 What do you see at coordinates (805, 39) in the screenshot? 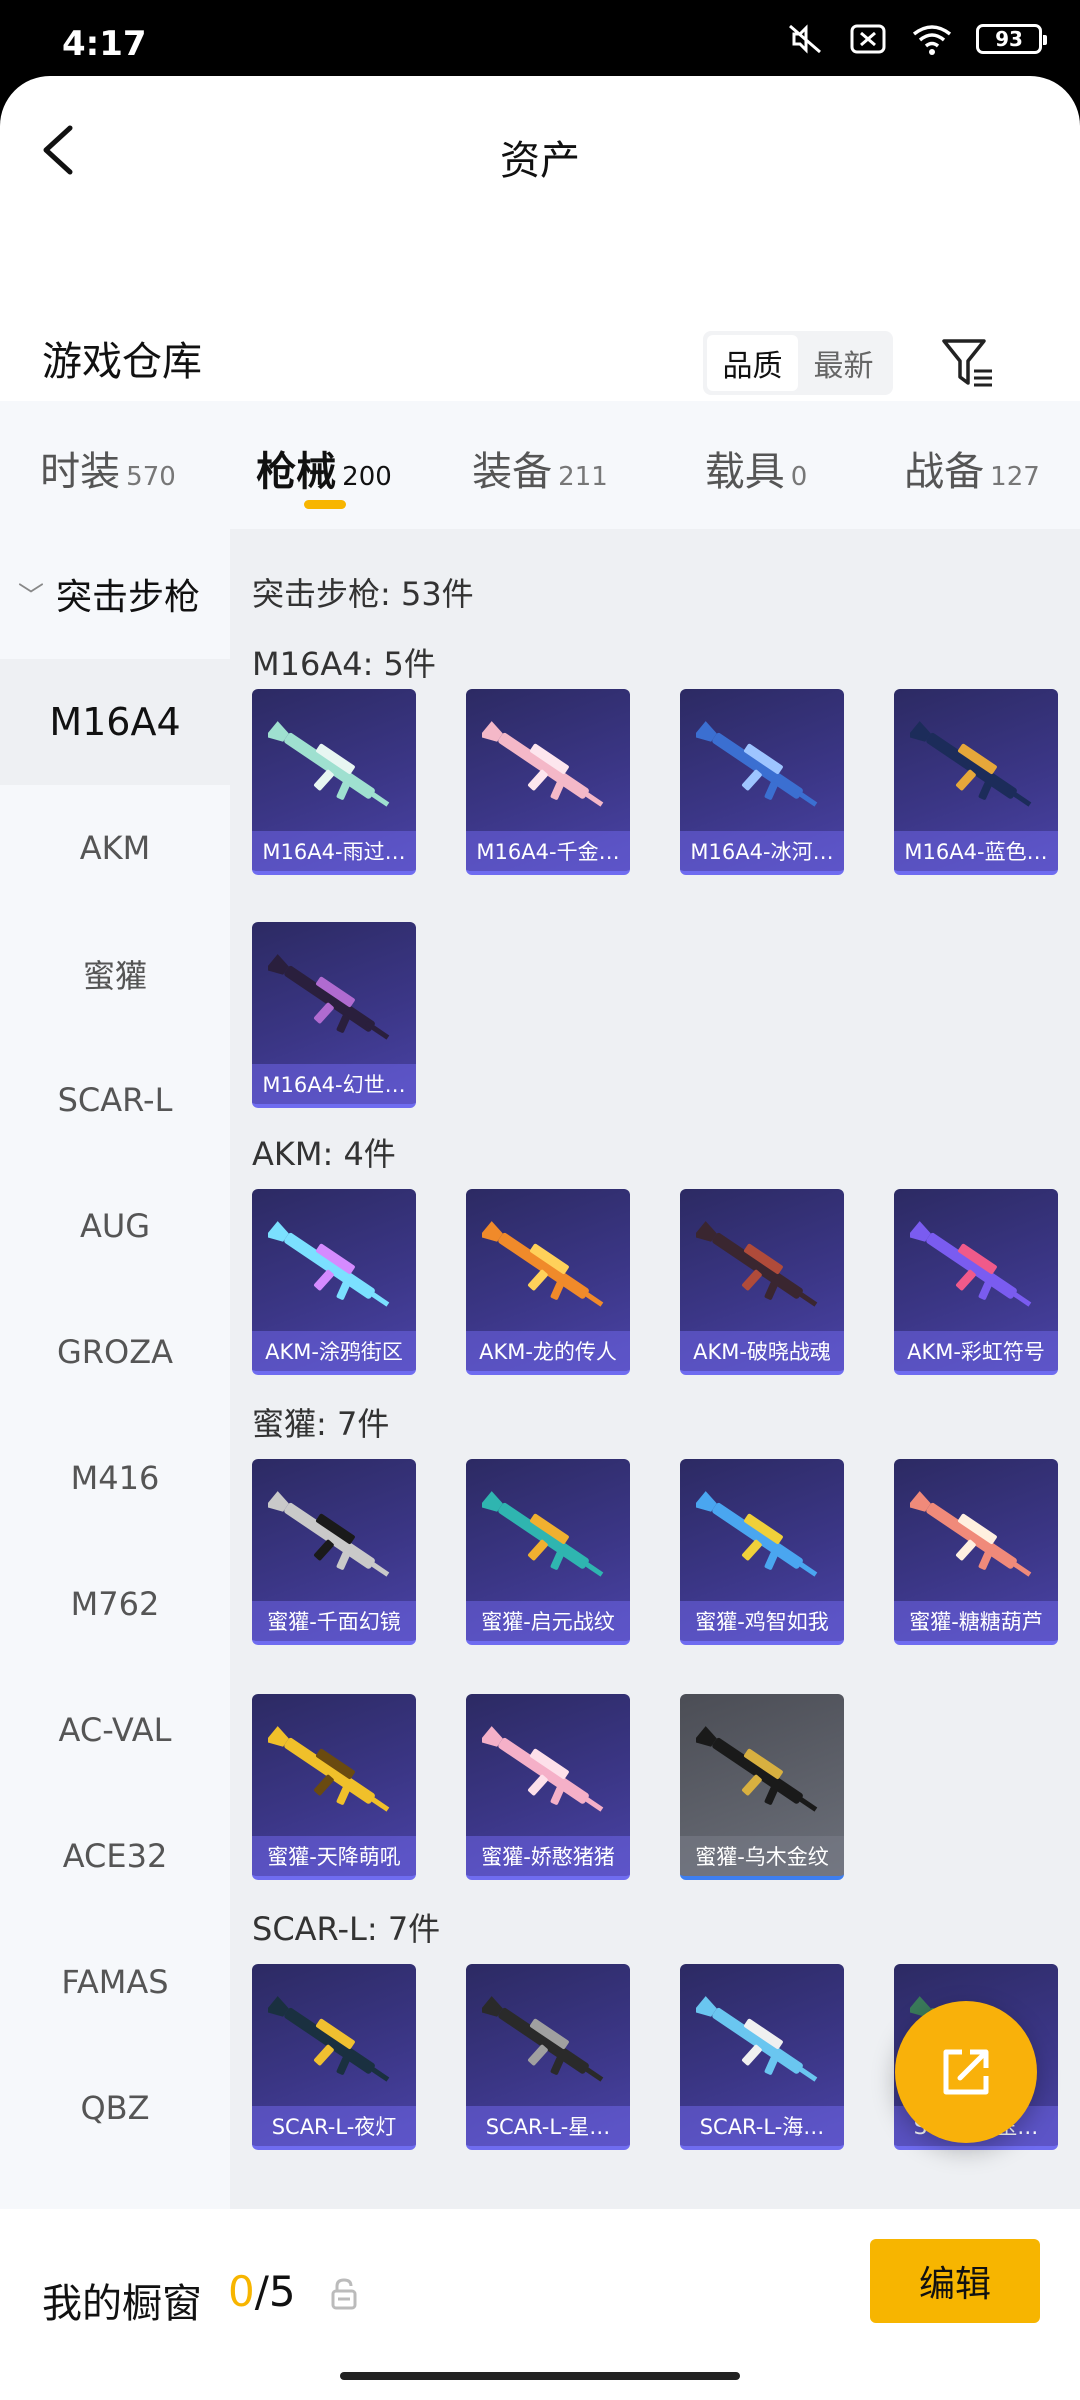
I see `mute-icon` at bounding box center [805, 39].